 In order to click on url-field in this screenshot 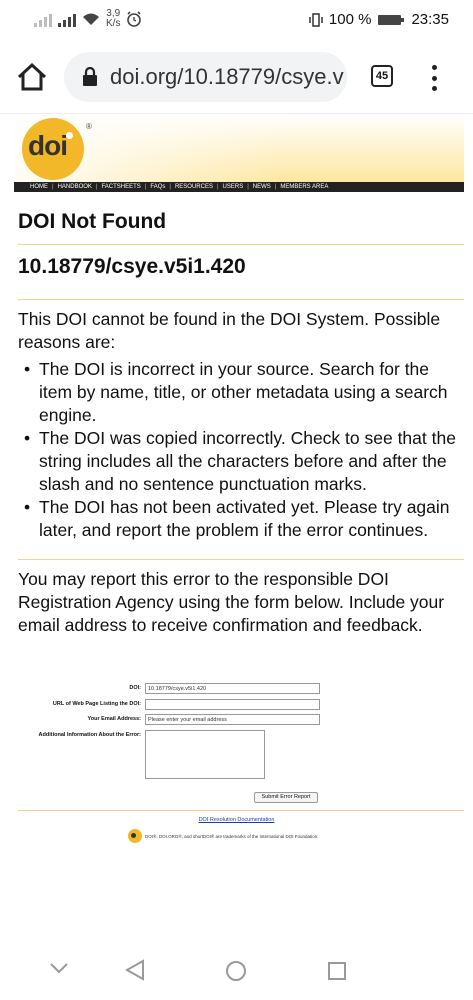, I will do `click(232, 704)`.